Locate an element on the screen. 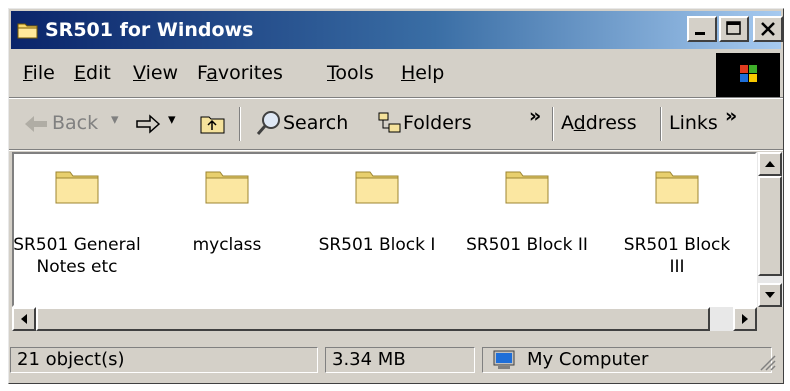  folder-item: SR501 Block III is located at coordinates (677, 229).